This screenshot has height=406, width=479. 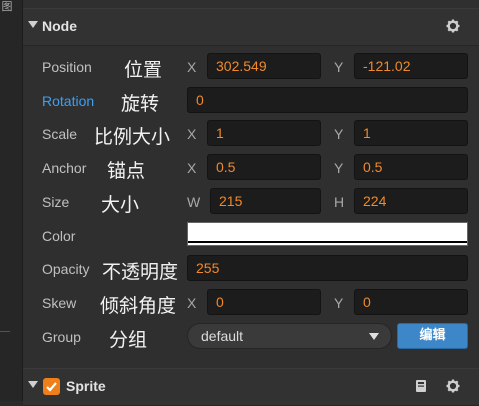 What do you see at coordinates (339, 134) in the screenshot?
I see `scale-y-axis-label: Y` at bounding box center [339, 134].